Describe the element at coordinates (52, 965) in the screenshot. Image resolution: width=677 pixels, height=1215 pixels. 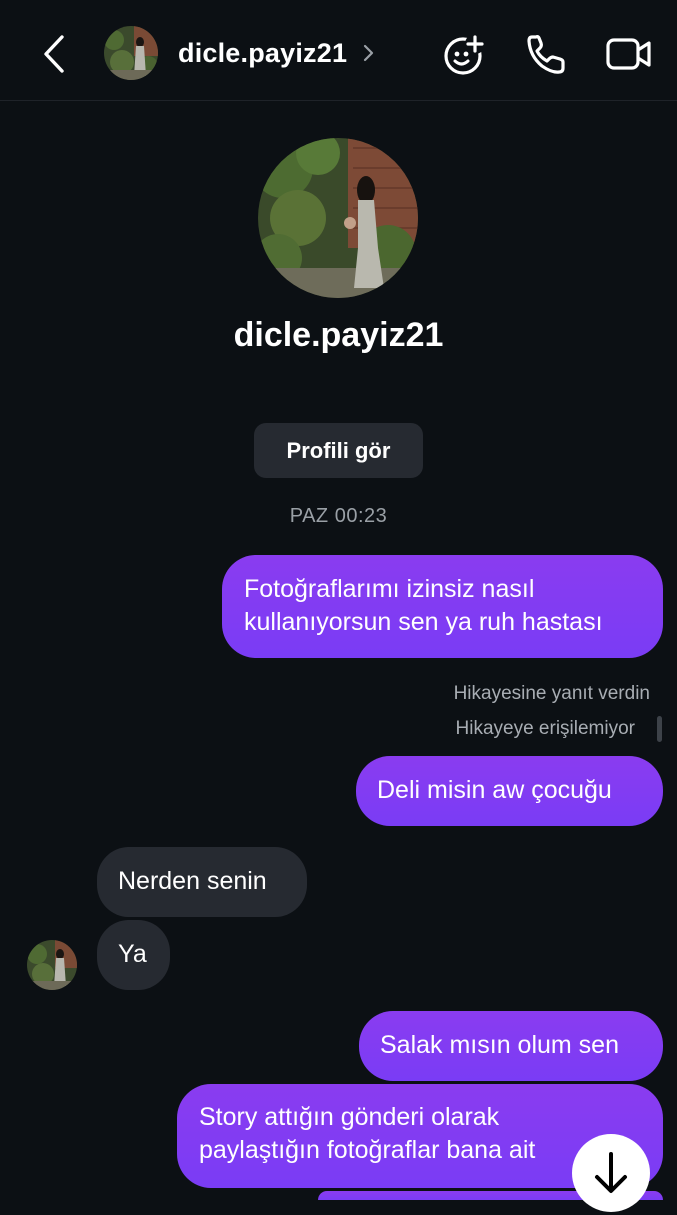
I see `sender-avatar` at that location.